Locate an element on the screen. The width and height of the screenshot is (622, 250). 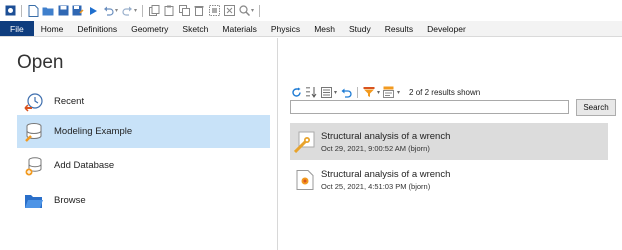
nav-item-label: Browse is located at coordinates (70, 200).